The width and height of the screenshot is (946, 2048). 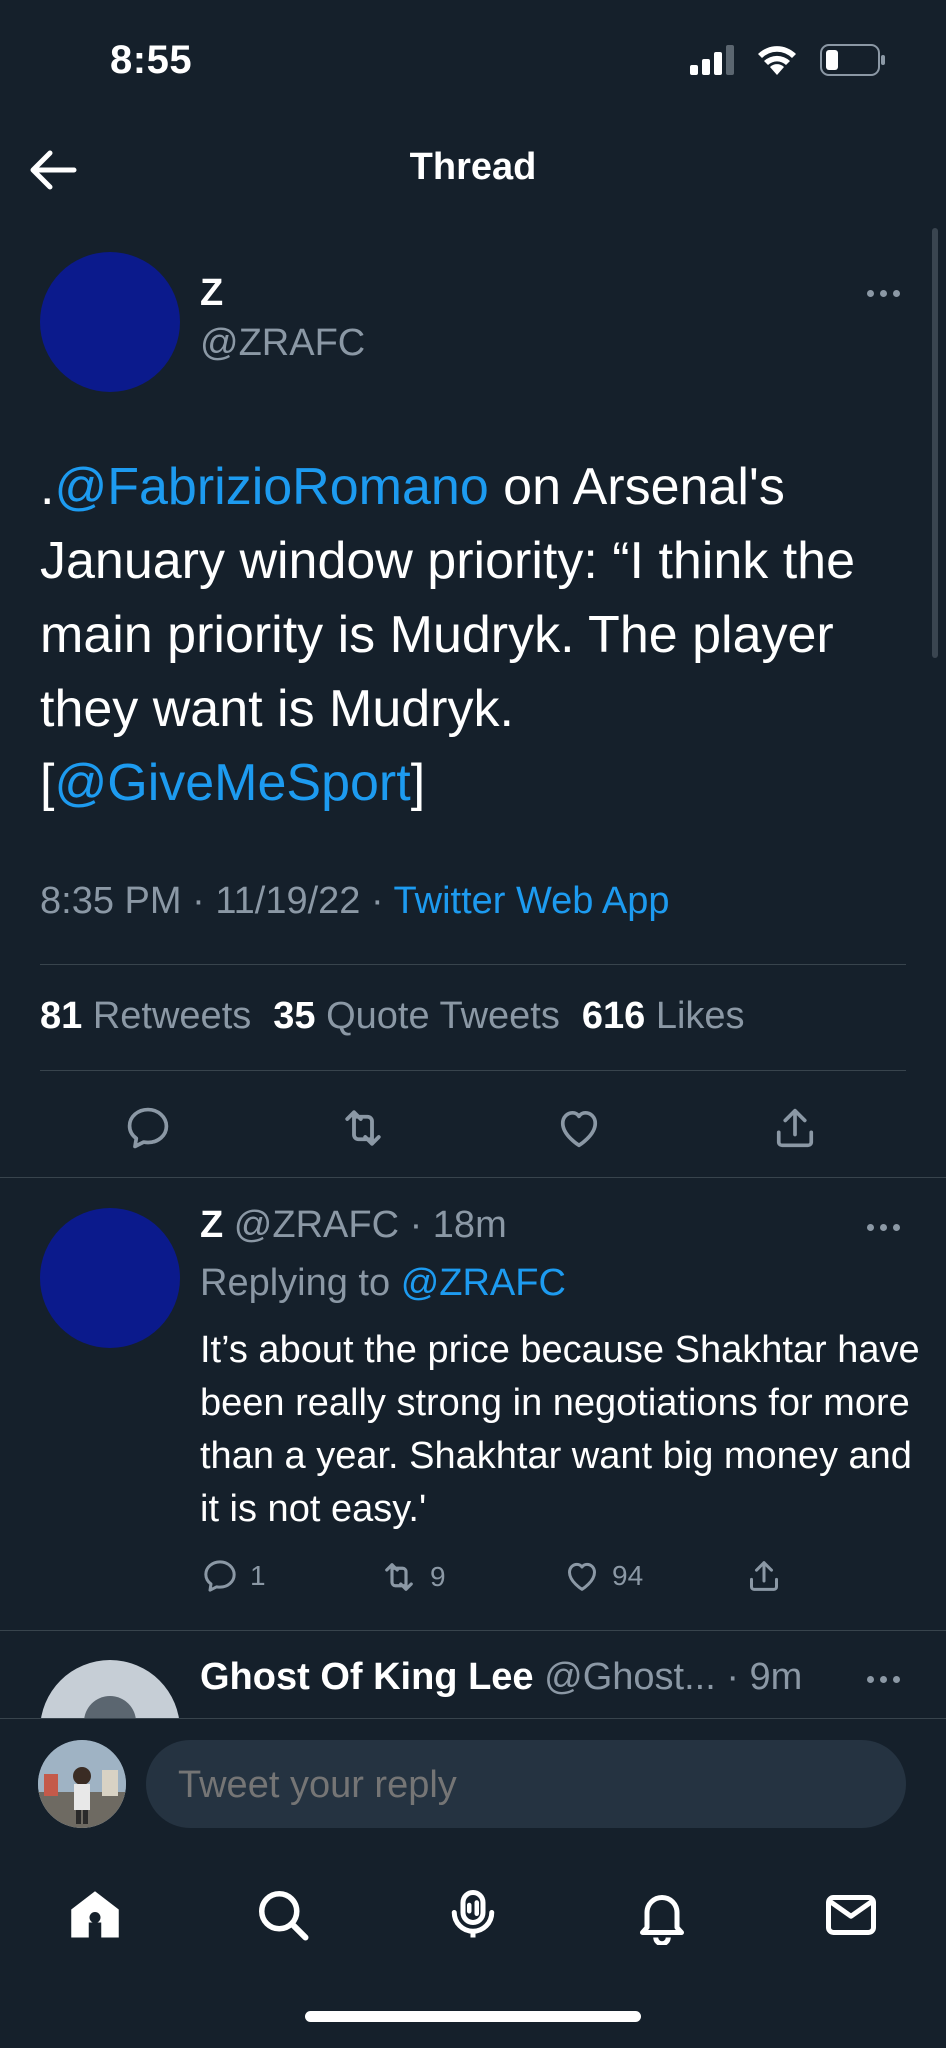 I want to click on retweet-button, so click(x=363, y=1128).